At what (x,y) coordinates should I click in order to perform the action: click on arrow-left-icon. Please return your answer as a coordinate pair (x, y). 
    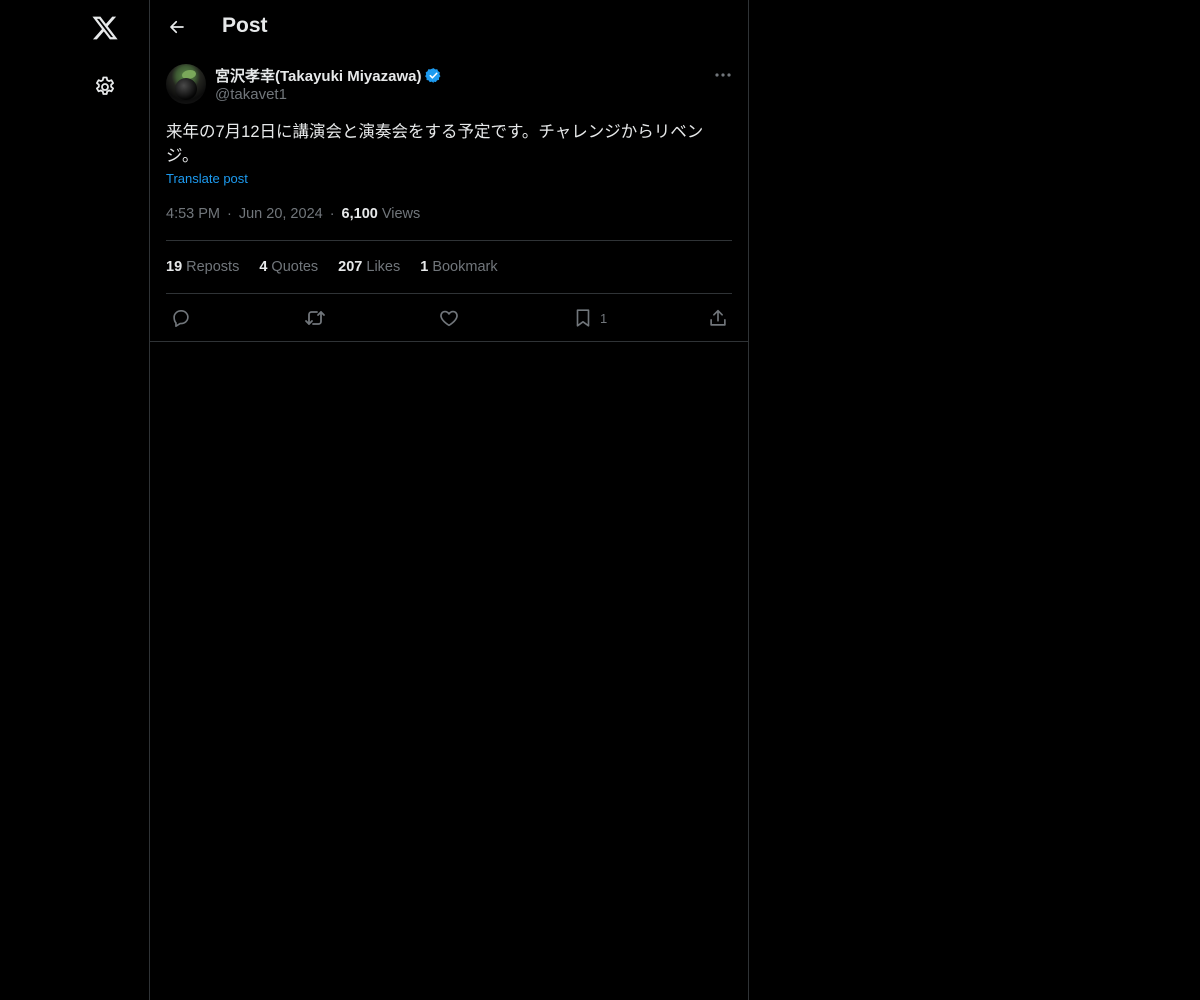
    Looking at the image, I should click on (177, 27).